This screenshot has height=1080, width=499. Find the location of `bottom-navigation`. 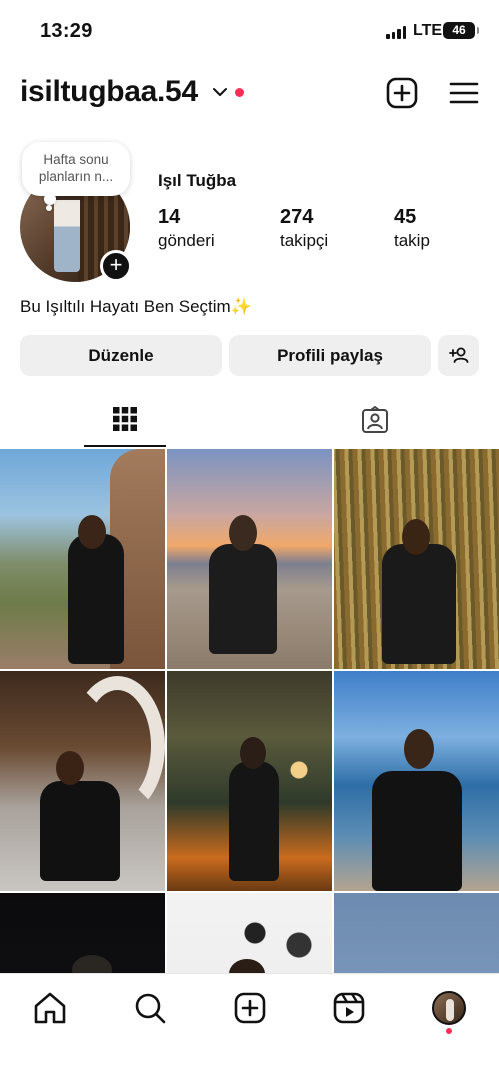

bottom-navigation is located at coordinates (249, 1026).